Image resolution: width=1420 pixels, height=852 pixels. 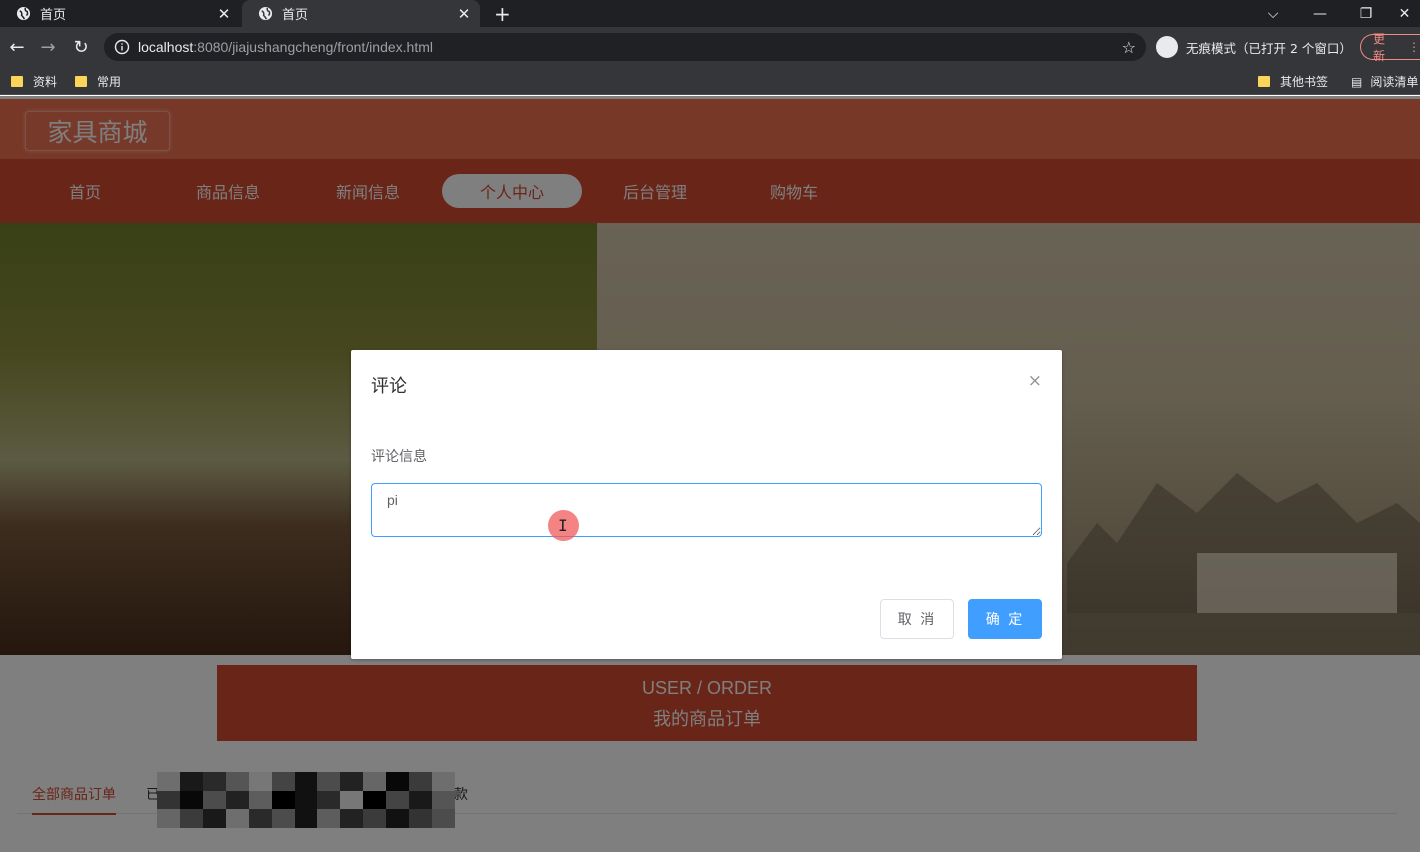 I want to click on minimize-icon: —, so click(x=1320, y=13).